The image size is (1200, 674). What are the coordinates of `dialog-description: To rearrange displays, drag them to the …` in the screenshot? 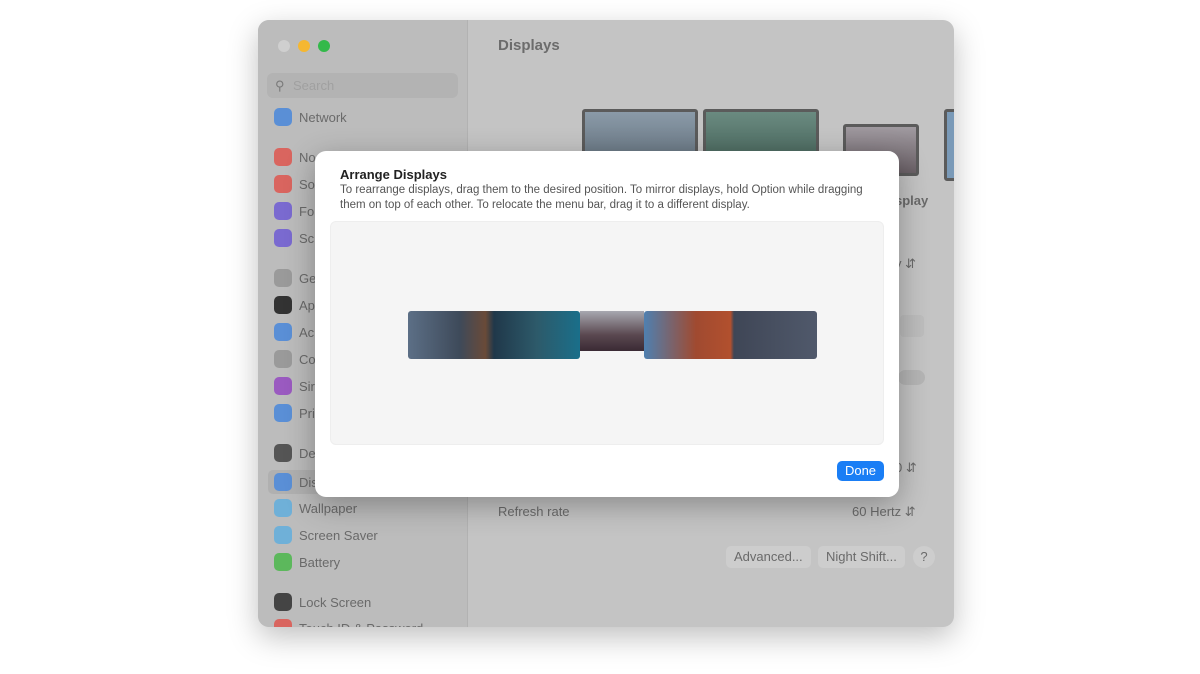 It's located at (601, 197).